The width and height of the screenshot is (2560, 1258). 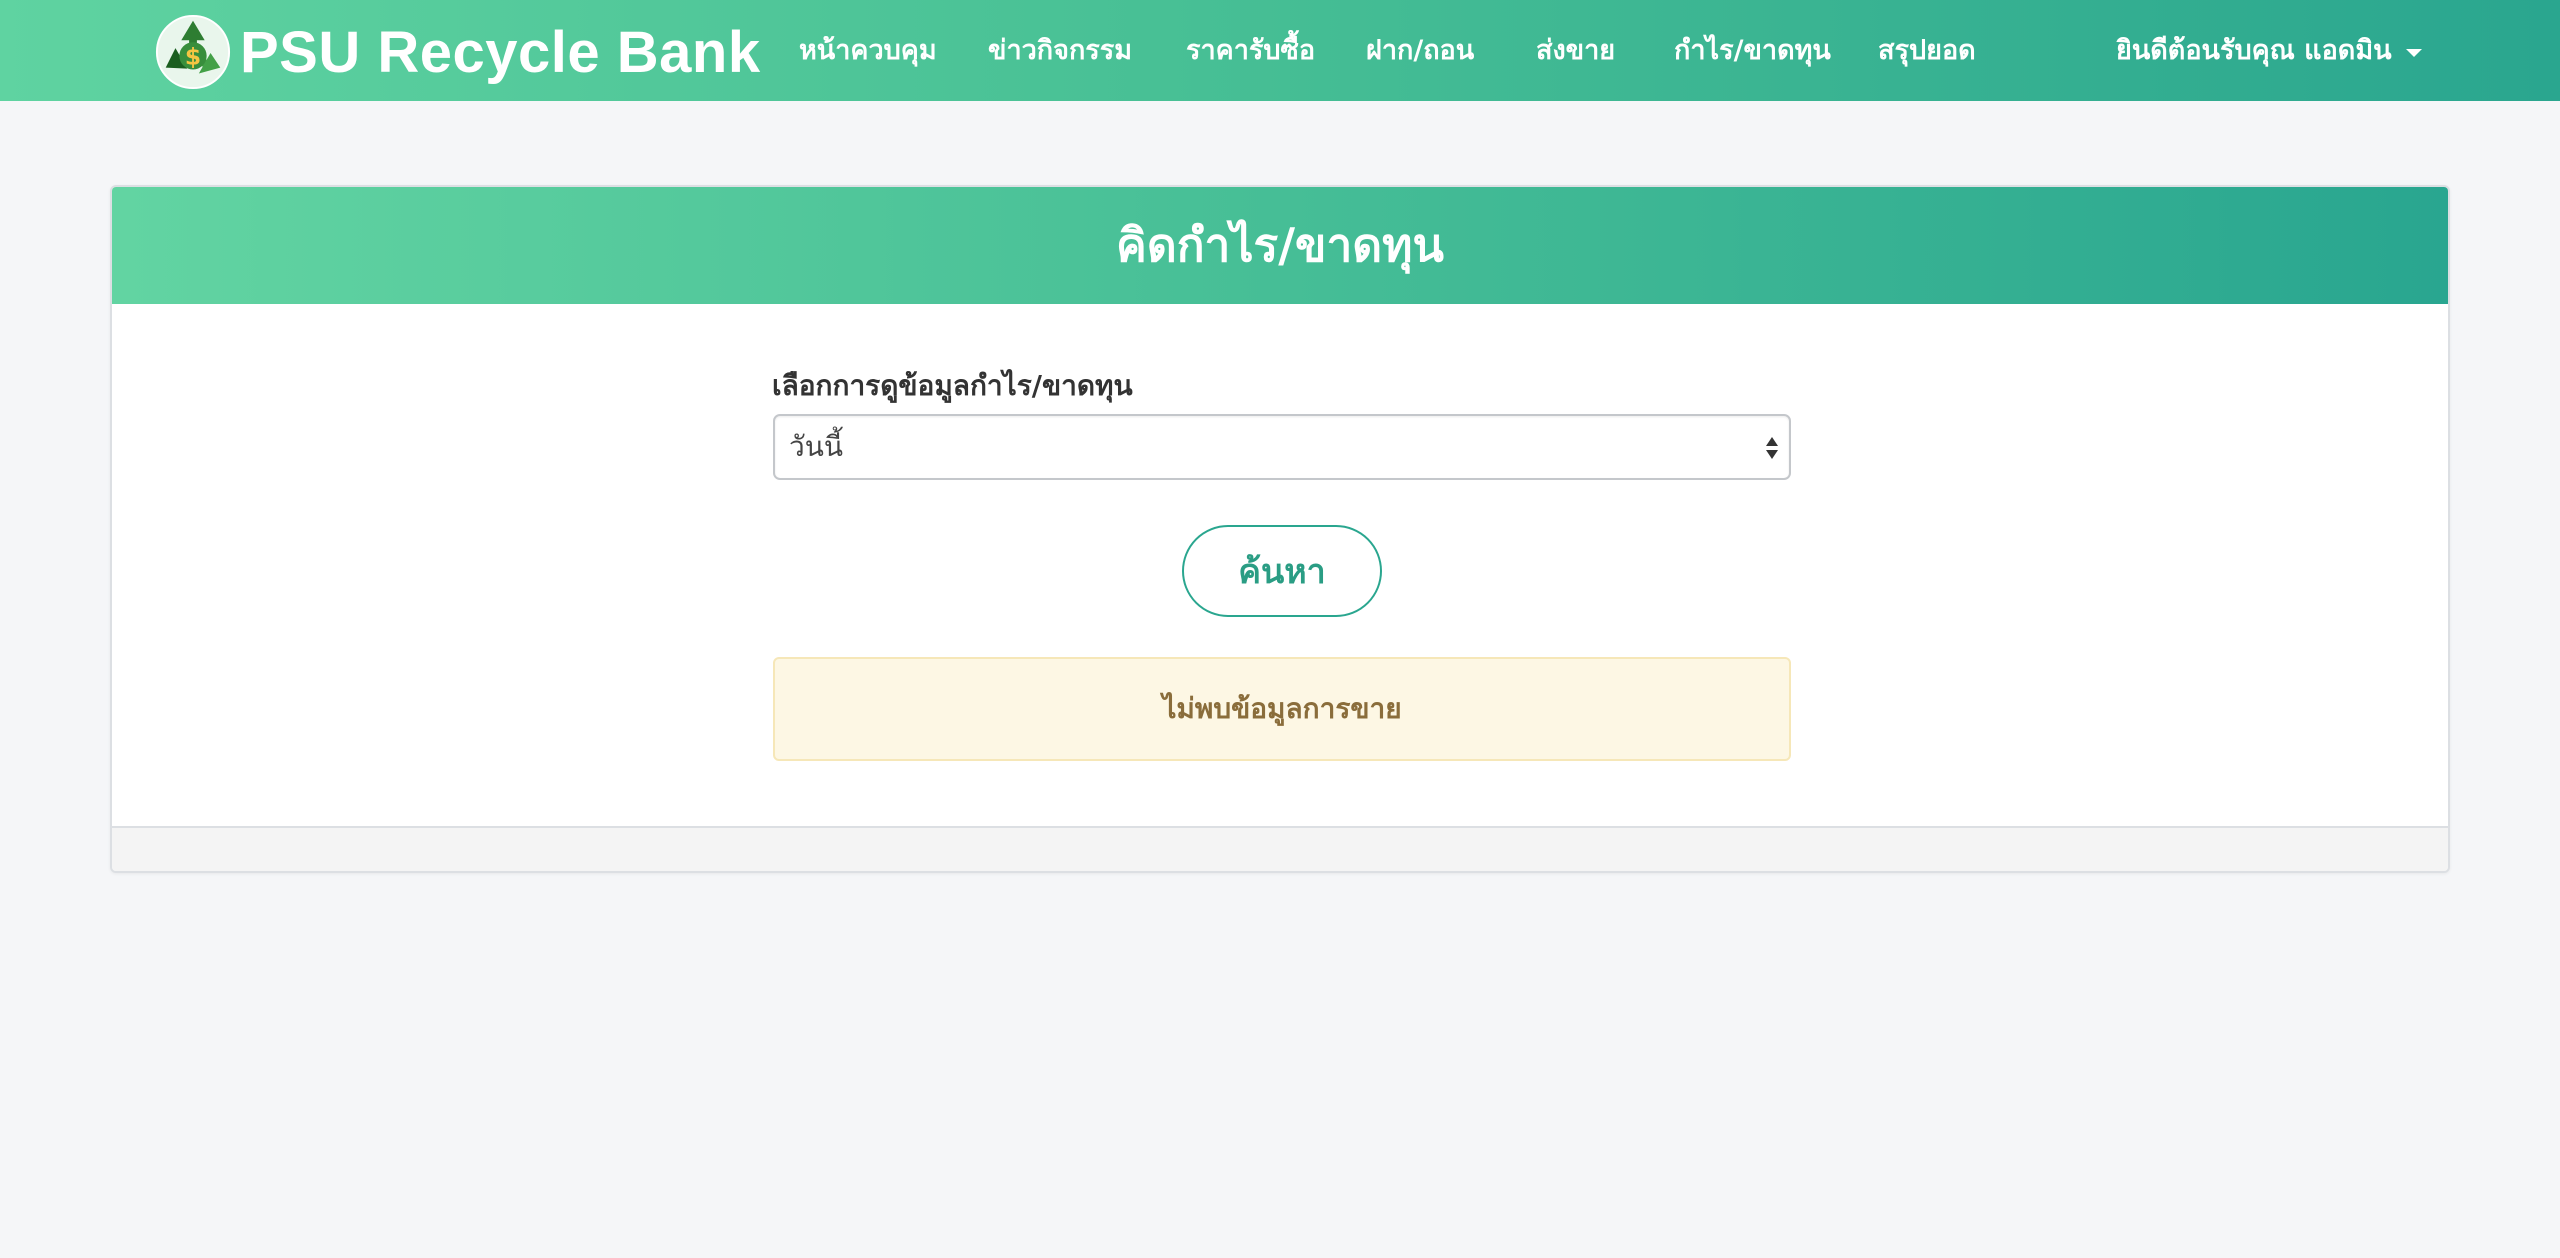 I want to click on no-sales-alert: ไม่พบข้อมูลการขาย, so click(x=1282, y=709).